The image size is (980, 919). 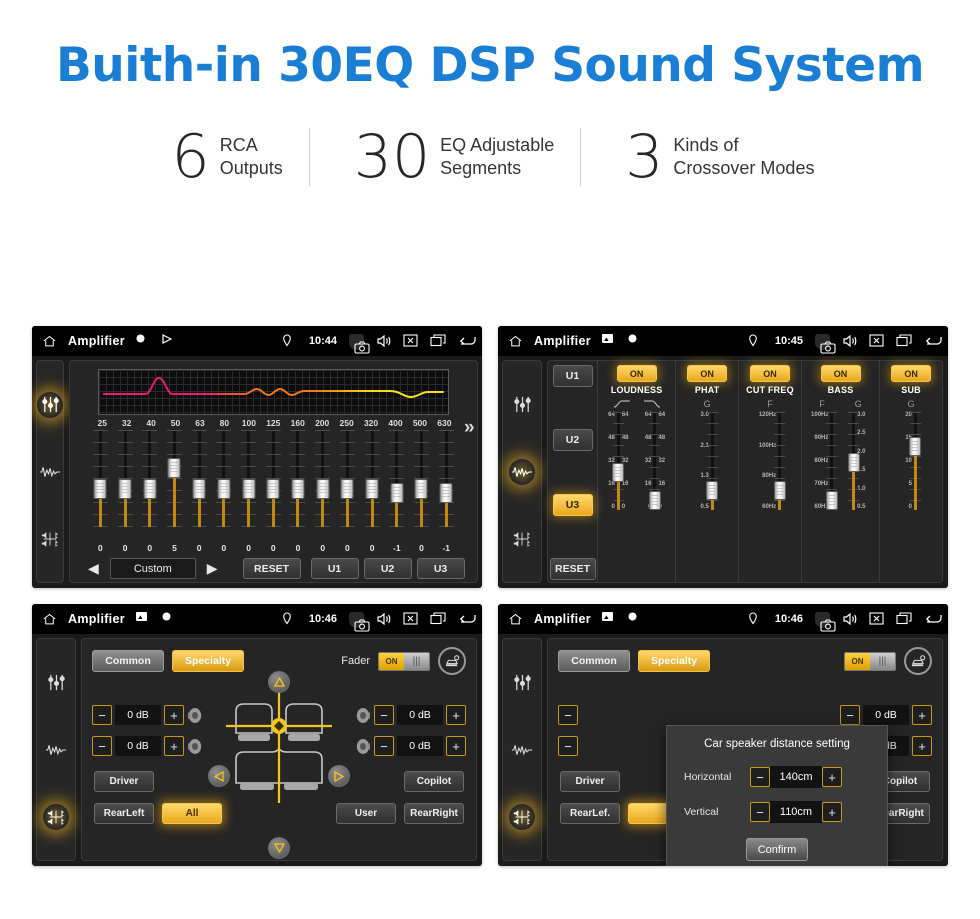 What do you see at coordinates (434, 813) in the screenshot?
I see `seat-button-rearright: RearRight` at bounding box center [434, 813].